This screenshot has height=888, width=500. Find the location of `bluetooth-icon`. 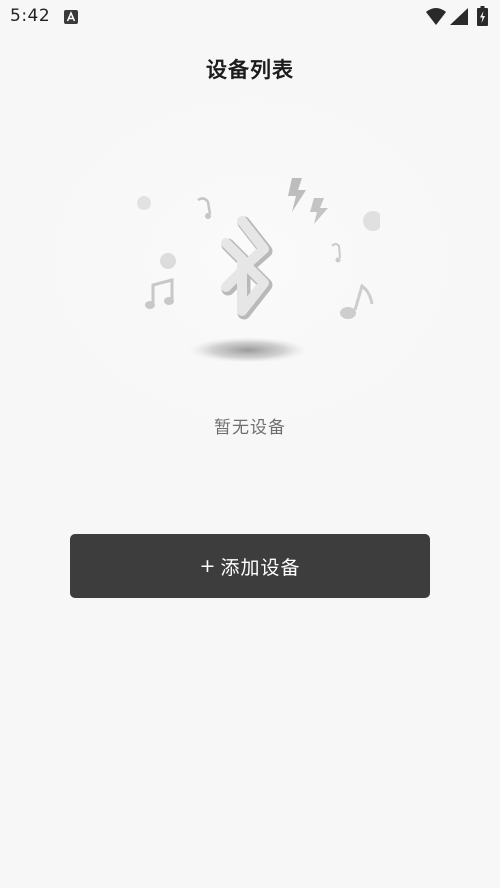

bluetooth-icon is located at coordinates (247, 268).